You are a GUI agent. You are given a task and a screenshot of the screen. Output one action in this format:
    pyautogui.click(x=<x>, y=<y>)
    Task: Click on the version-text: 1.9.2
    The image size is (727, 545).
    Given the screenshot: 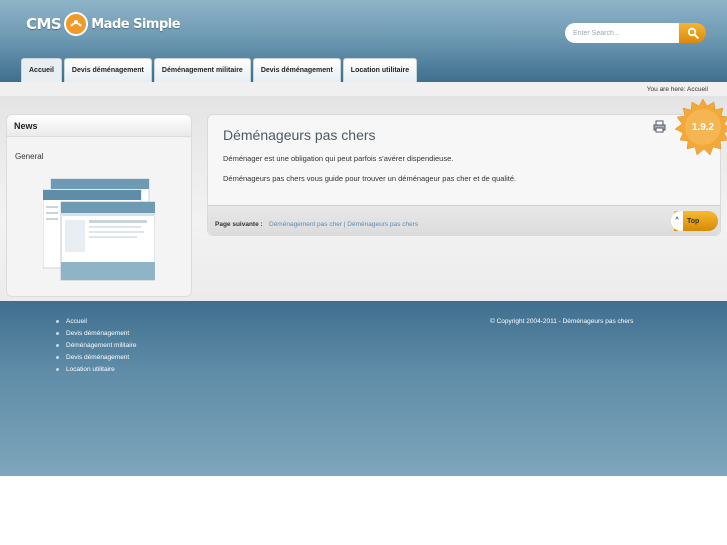 What is the action you would take?
    pyautogui.click(x=703, y=127)
    